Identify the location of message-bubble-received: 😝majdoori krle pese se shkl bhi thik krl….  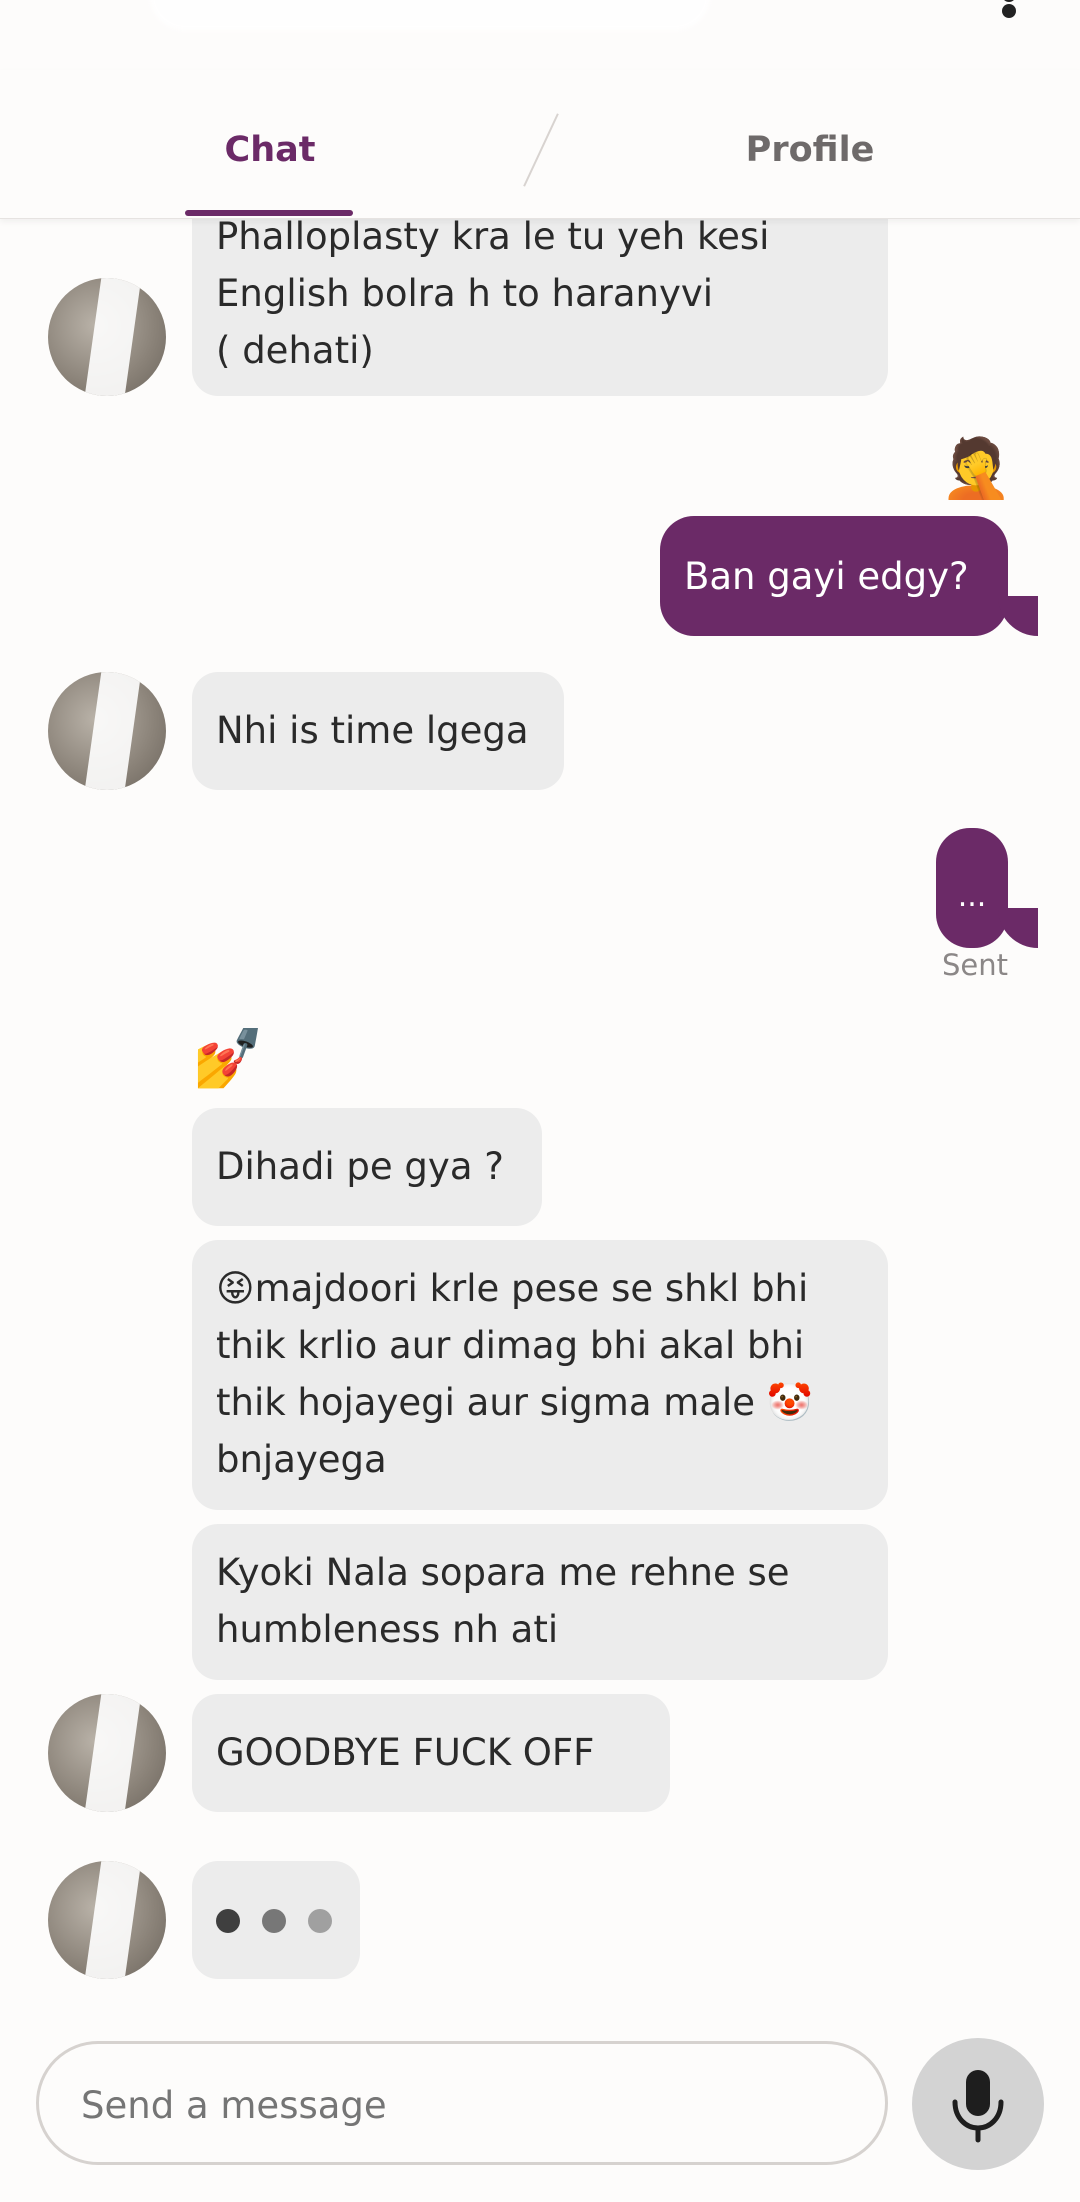
(540, 1375).